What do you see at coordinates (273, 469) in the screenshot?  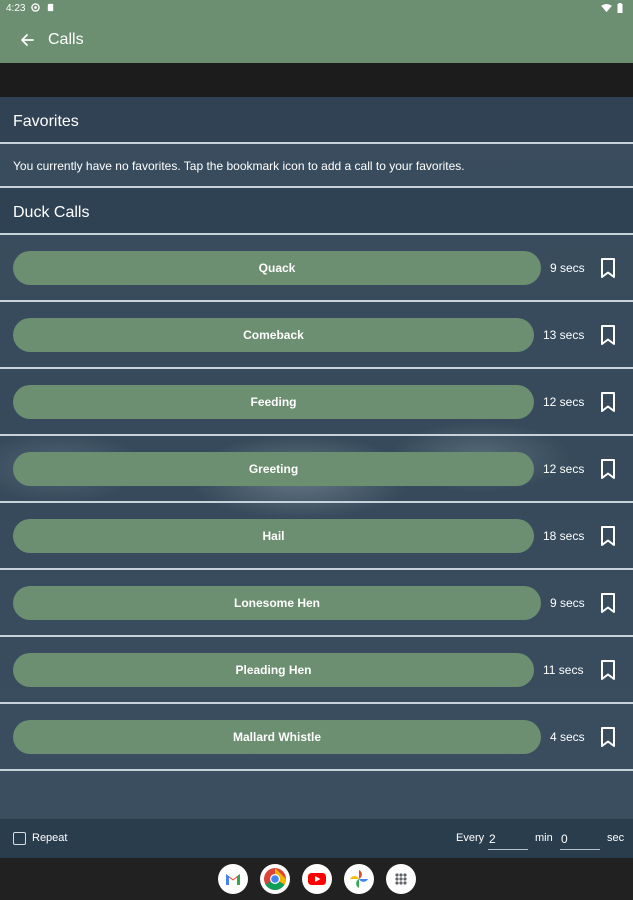 I see `call-play-button: Greeting` at bounding box center [273, 469].